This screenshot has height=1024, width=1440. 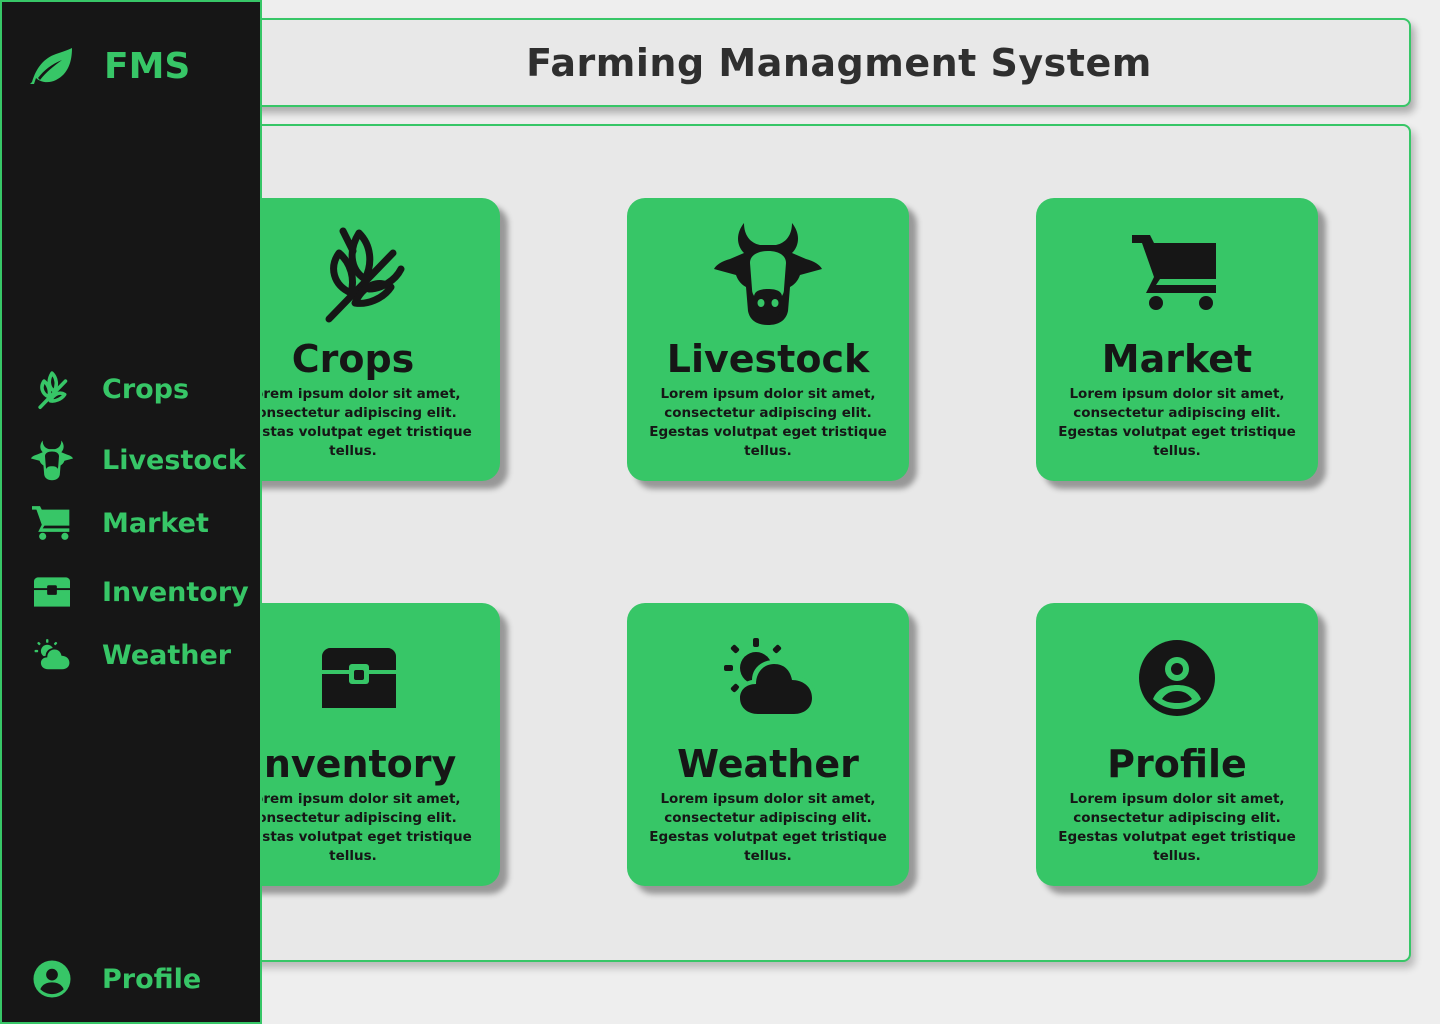 What do you see at coordinates (768, 359) in the screenshot?
I see `card-title: Livestock` at bounding box center [768, 359].